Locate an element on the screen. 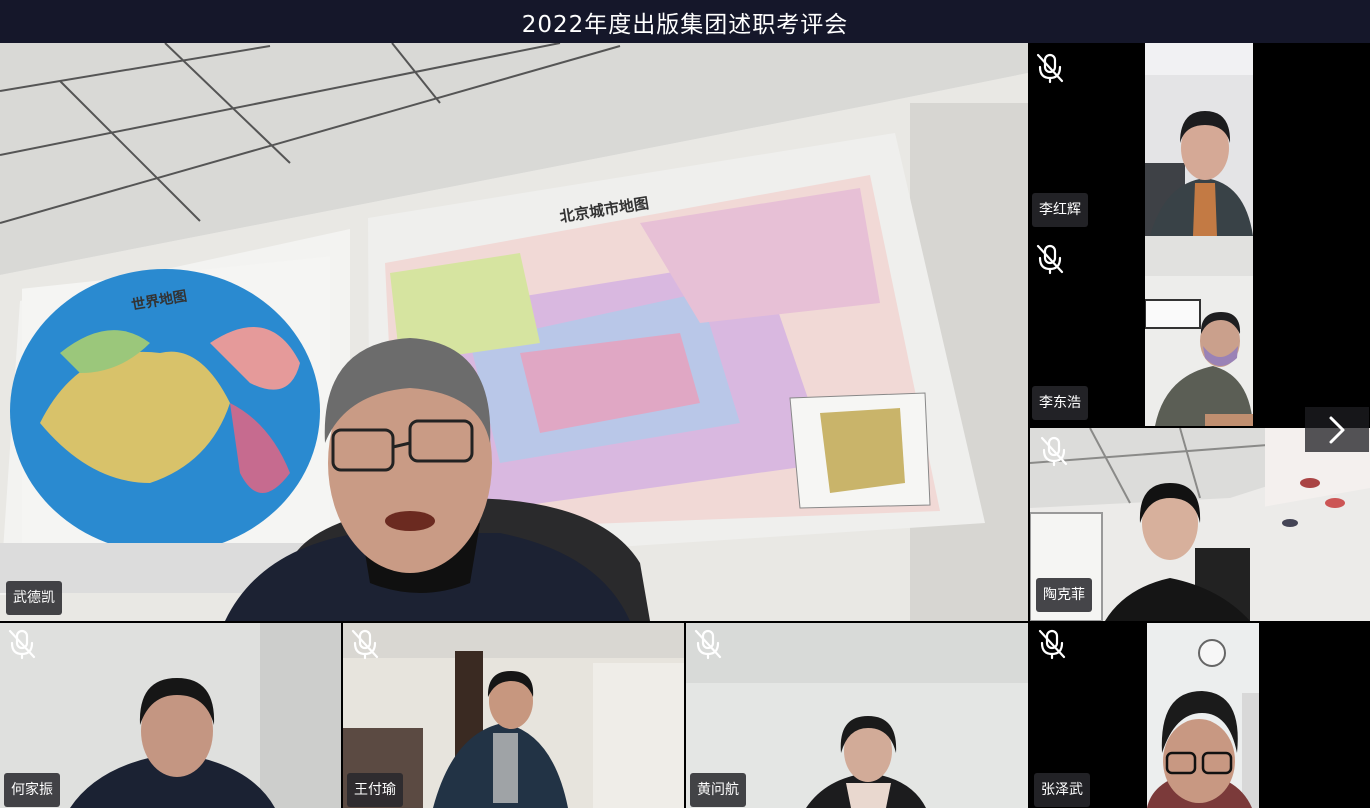  participant-name-tag: 黄问航 is located at coordinates (718, 790).